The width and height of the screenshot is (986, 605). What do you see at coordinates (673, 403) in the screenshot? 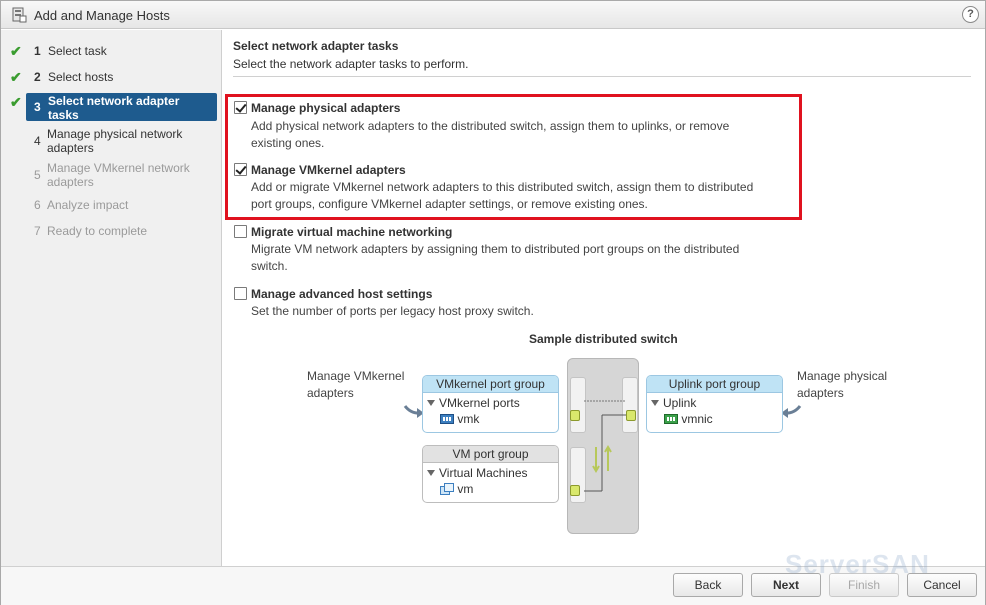
I see `tree-item: Uplink` at bounding box center [673, 403].